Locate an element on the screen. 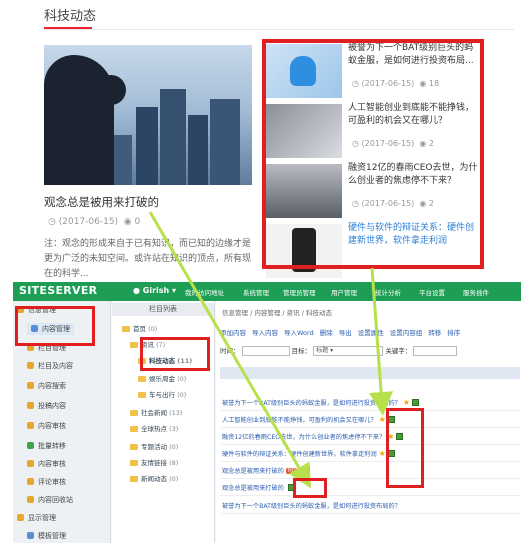 This screenshot has height=543, width=528. topnav-item: 平台设置 is located at coordinates (432, 292).